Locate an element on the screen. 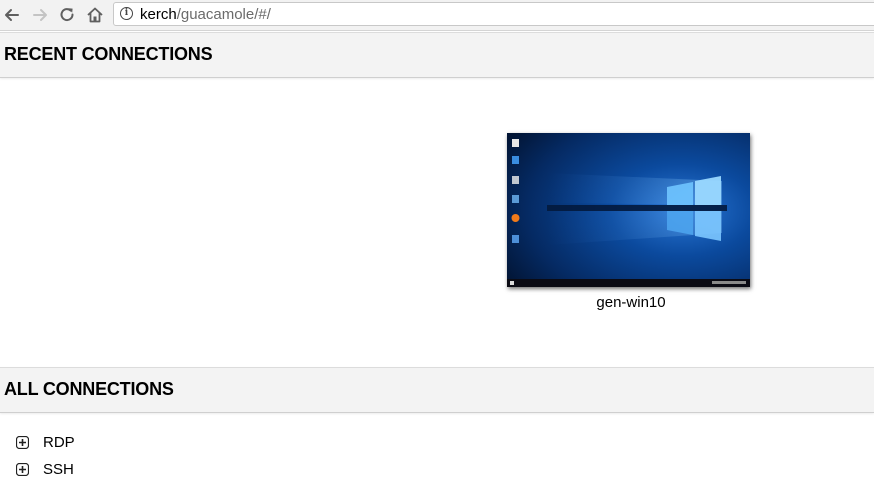  url-text: kerch/guacamole/#/ is located at coordinates (205, 14).